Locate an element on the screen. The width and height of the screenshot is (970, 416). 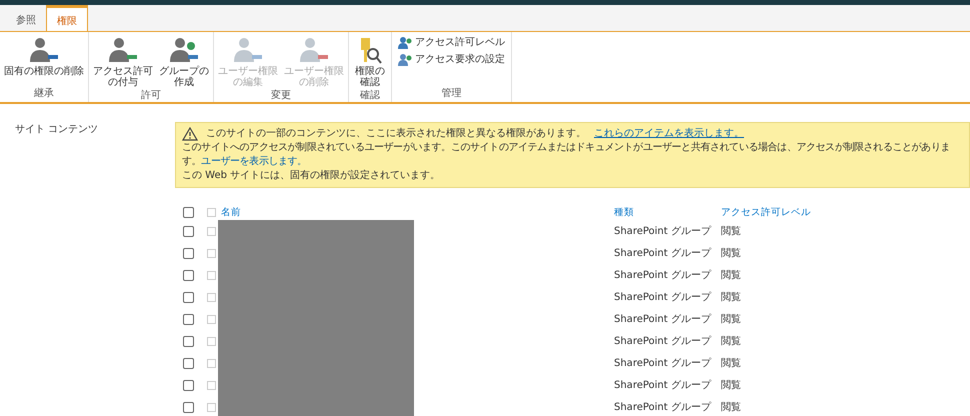
ribbon-tab: 権限 is located at coordinates (67, 18).